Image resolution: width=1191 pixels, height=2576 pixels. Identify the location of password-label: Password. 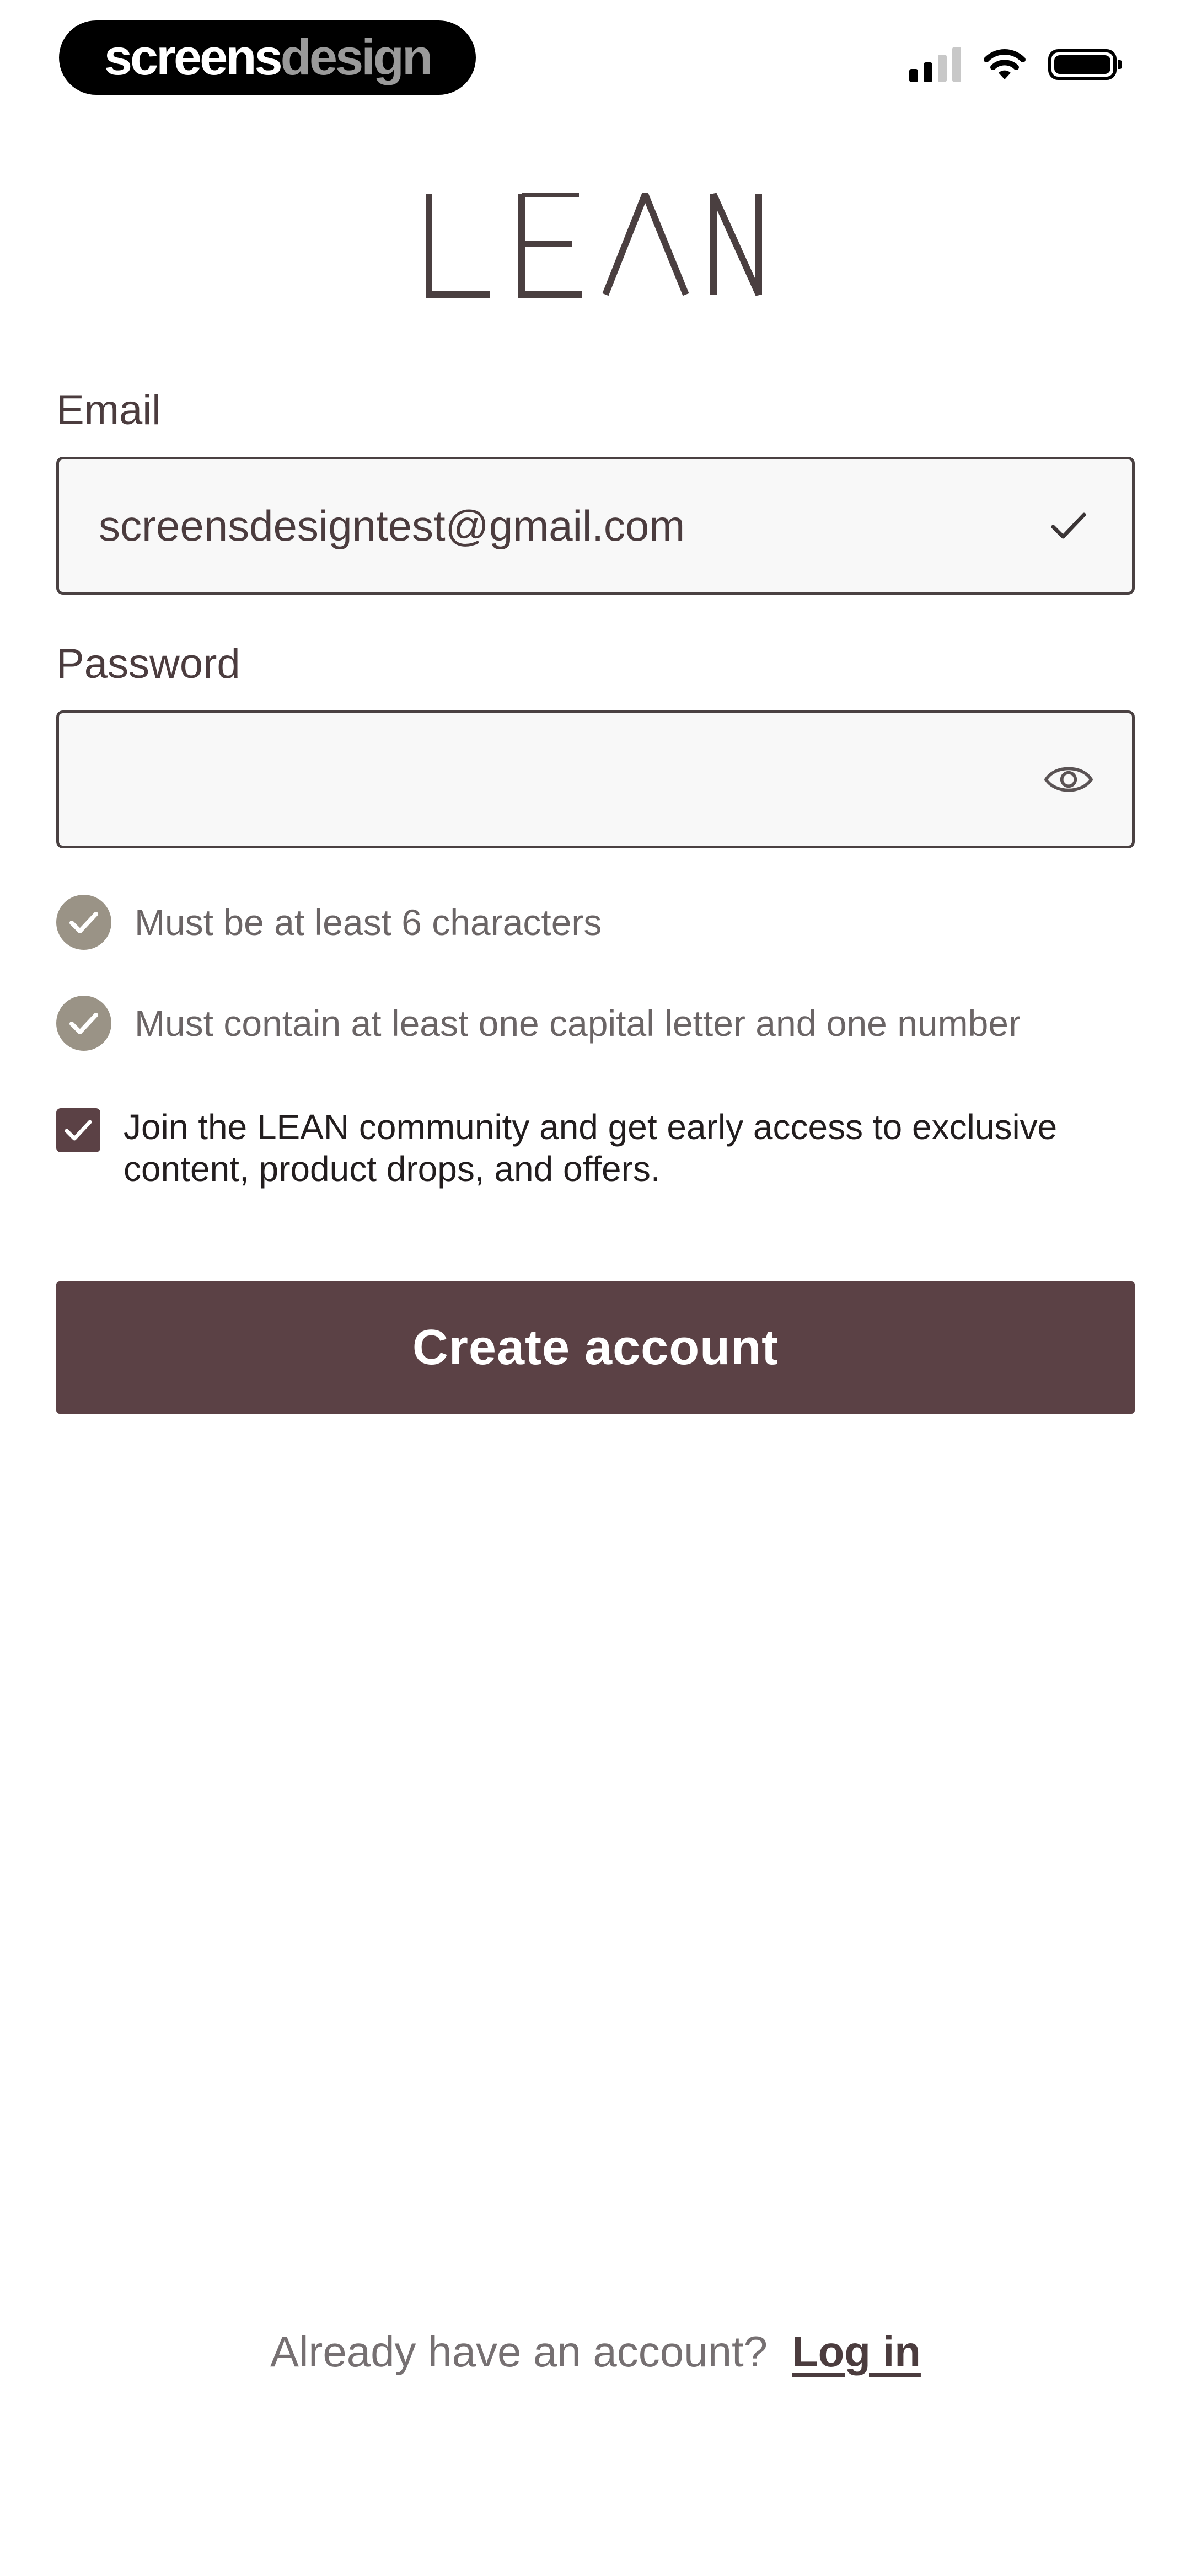
(148, 663).